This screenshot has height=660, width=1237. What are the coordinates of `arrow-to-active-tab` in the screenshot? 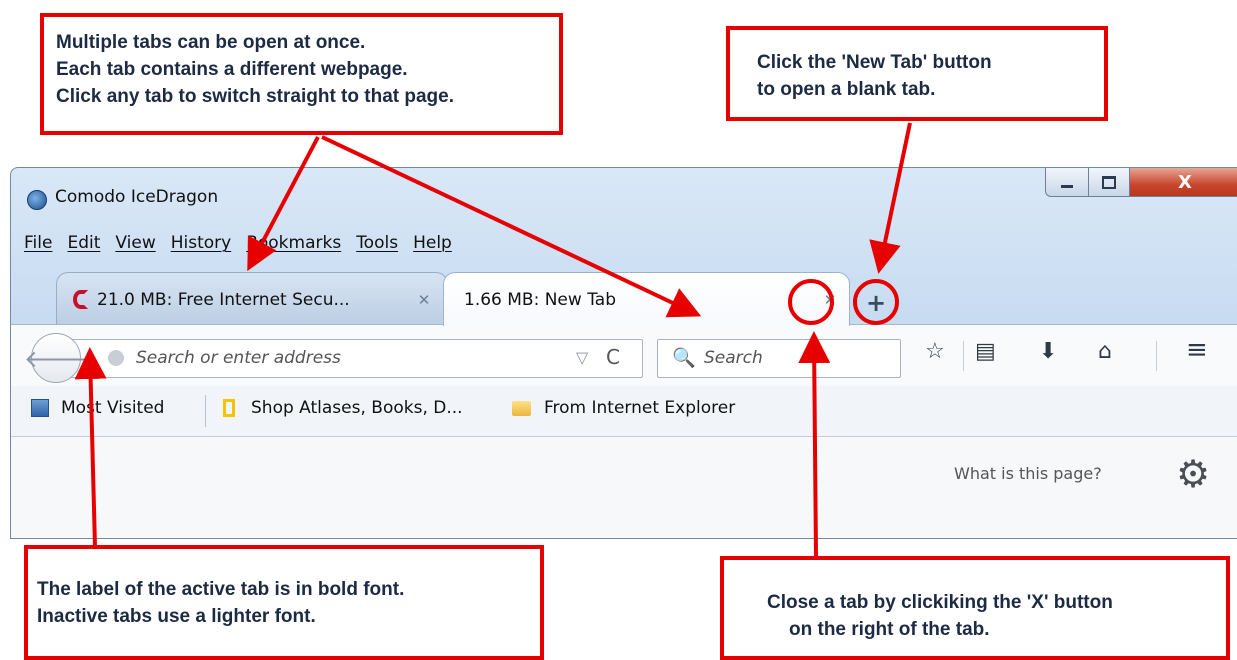 It's located at (511, 226).